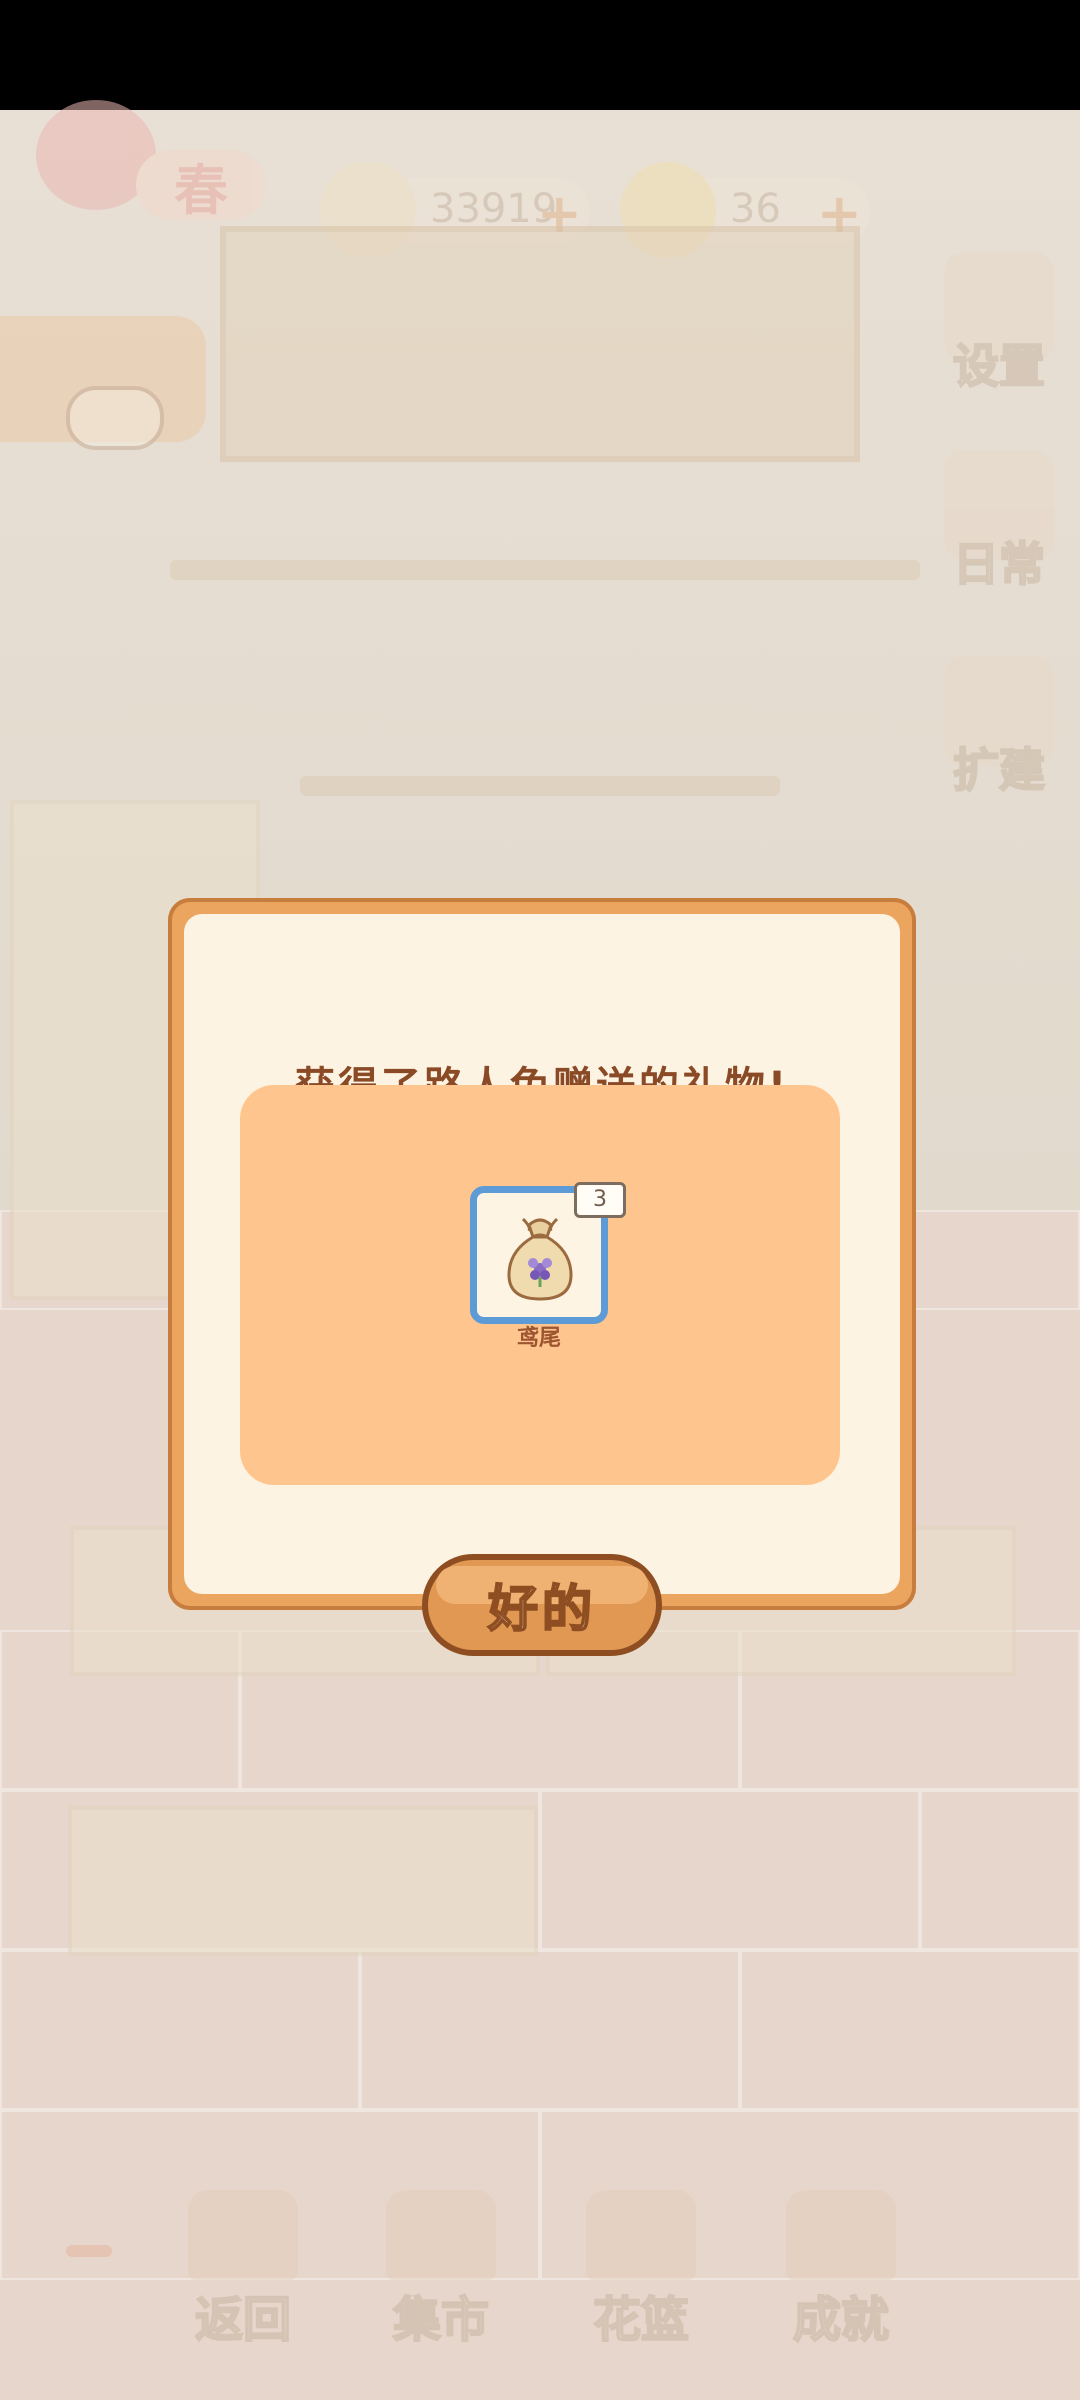  I want to click on nav-market: 集市, so click(441, 2270).